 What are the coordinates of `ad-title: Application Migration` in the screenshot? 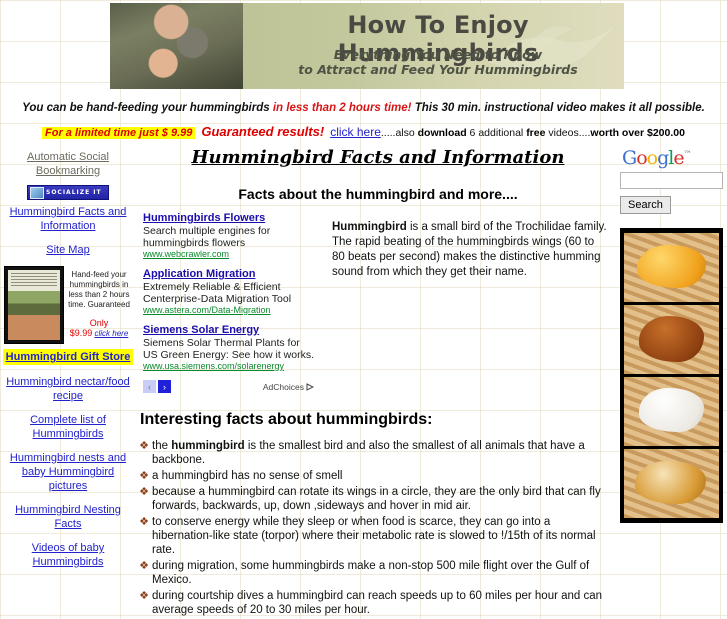 It's located at (228, 274).